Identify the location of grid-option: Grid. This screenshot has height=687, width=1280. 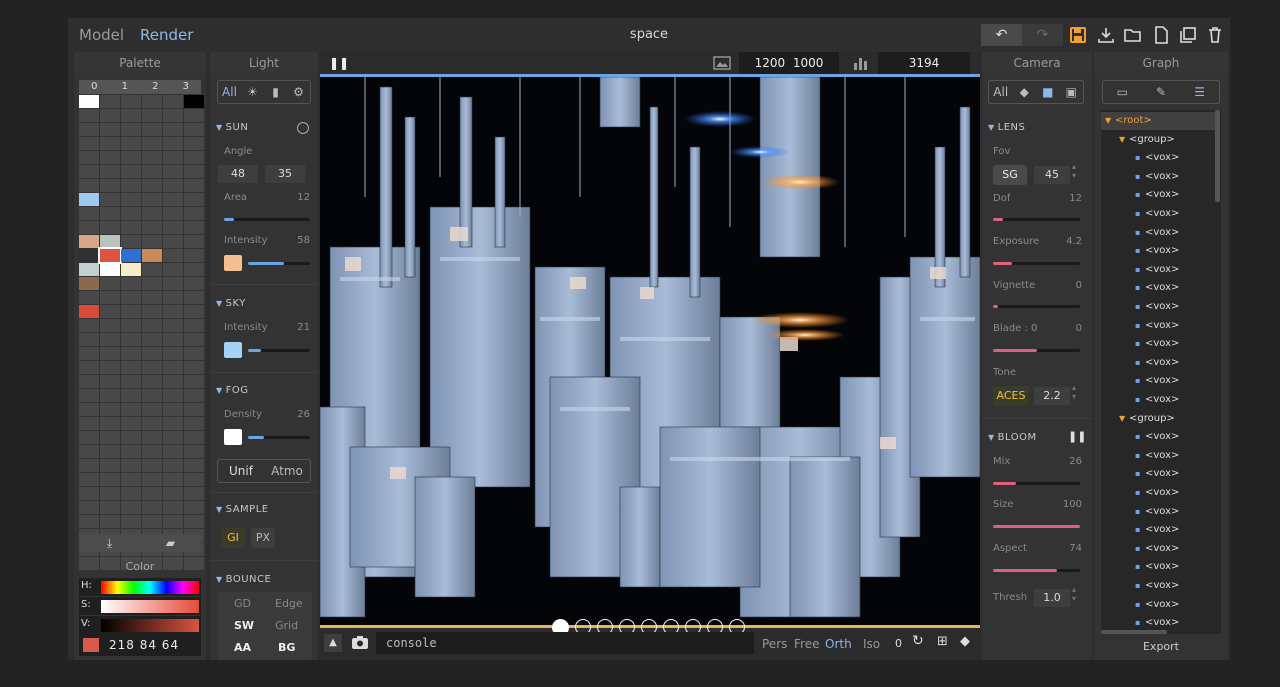
(286, 625).